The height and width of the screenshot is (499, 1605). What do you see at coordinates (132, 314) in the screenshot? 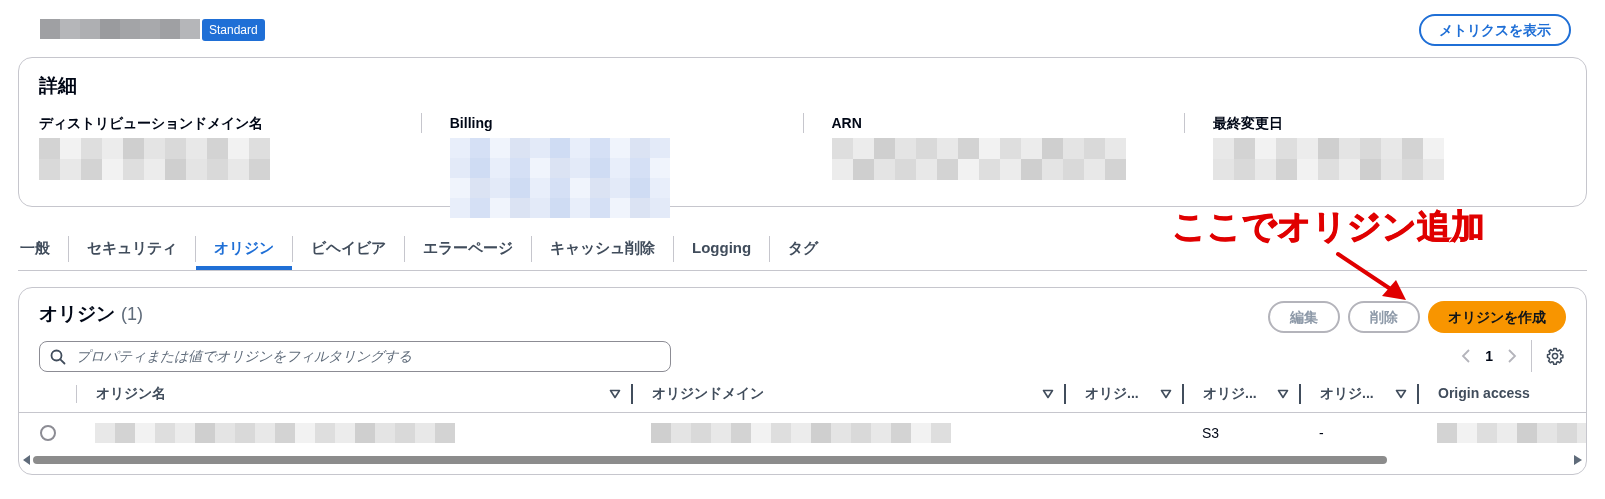
I see `origin-count: (1)` at bounding box center [132, 314].